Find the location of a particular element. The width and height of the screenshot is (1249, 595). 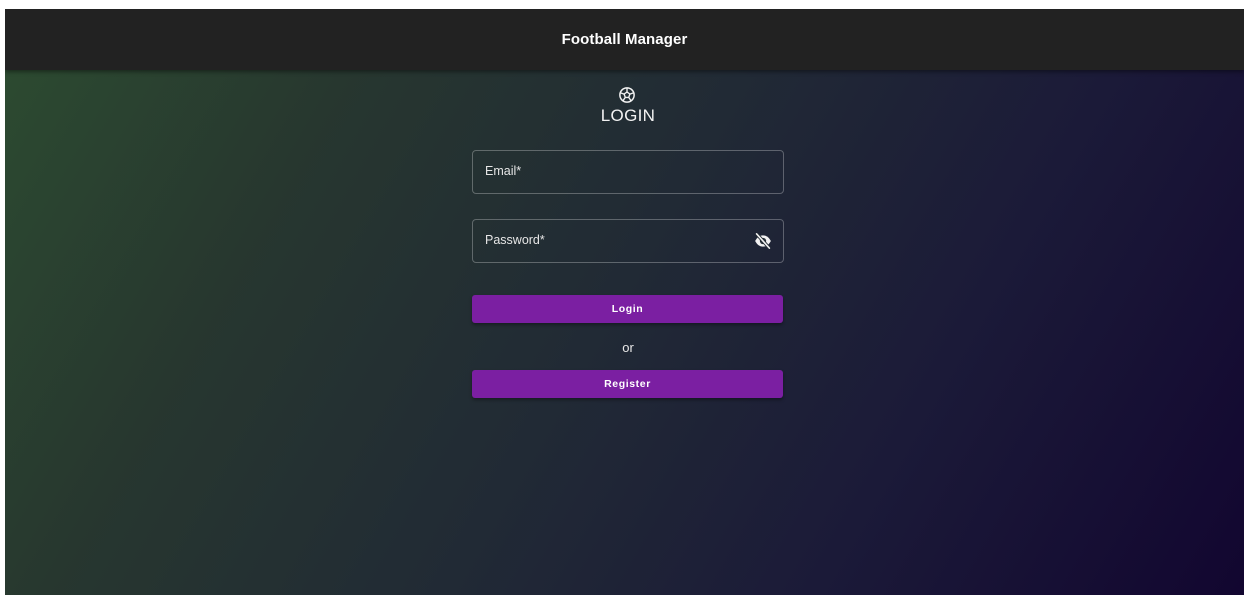

email-field: Email* is located at coordinates (628, 172).